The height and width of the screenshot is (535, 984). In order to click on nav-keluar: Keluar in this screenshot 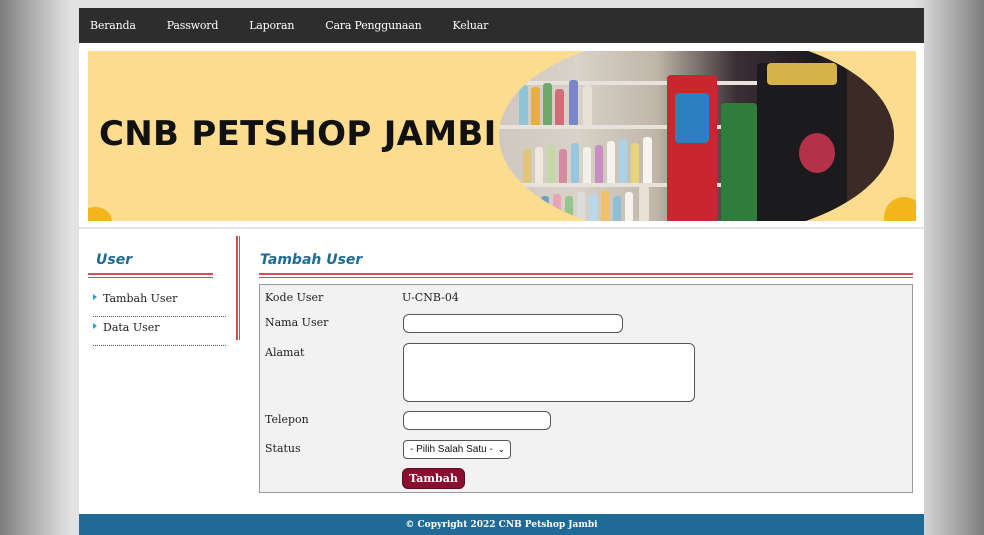, I will do `click(470, 25)`.